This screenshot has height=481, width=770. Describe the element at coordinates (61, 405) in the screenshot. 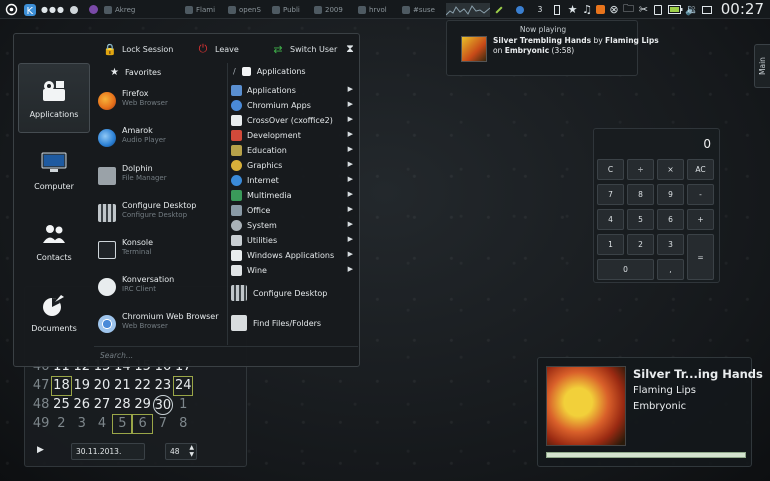

I see `calendar-day: 25` at that location.